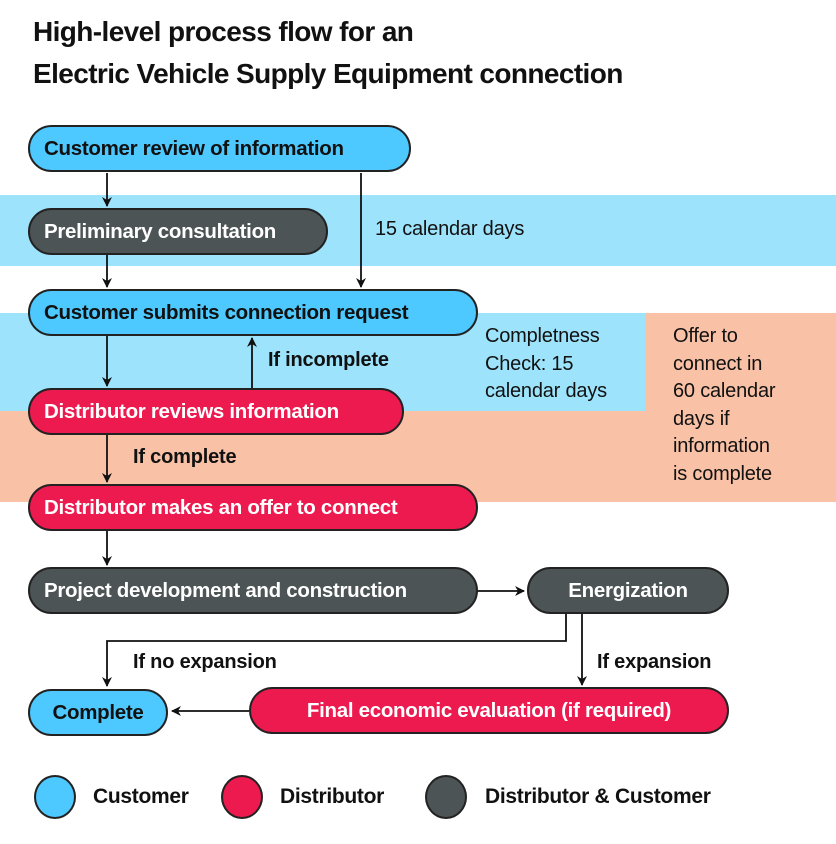 The height and width of the screenshot is (844, 836). What do you see at coordinates (328, 360) in the screenshot?
I see `label-if-incomplete: If incomplete` at bounding box center [328, 360].